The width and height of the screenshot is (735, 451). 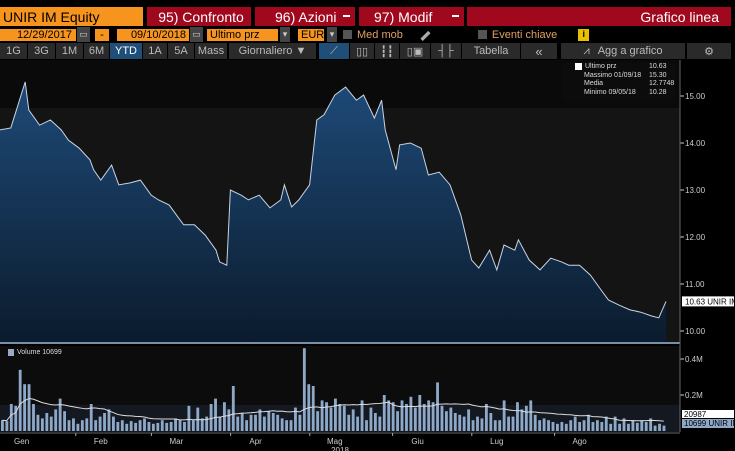 What do you see at coordinates (584, 34) in the screenshot?
I see `info-icon: i` at bounding box center [584, 34].